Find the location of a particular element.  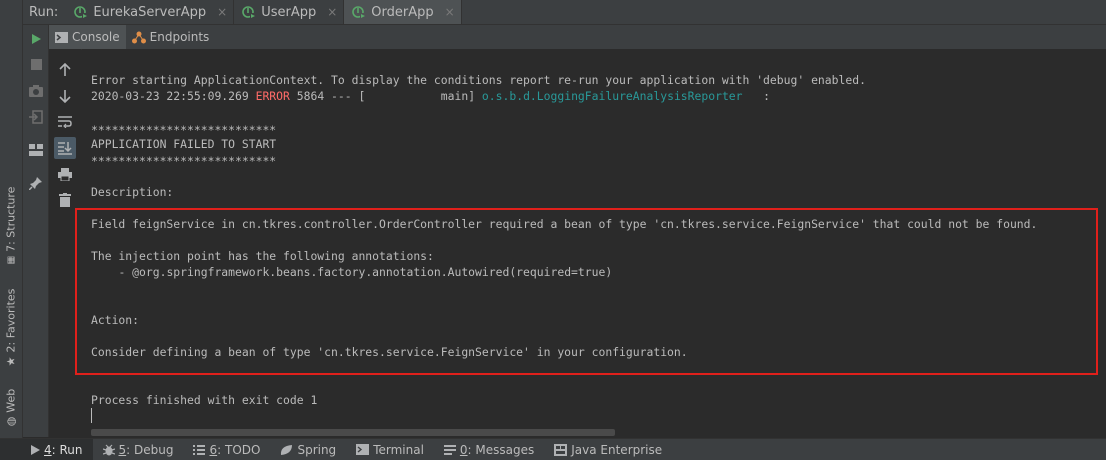

console-line: Description: is located at coordinates (132, 192).